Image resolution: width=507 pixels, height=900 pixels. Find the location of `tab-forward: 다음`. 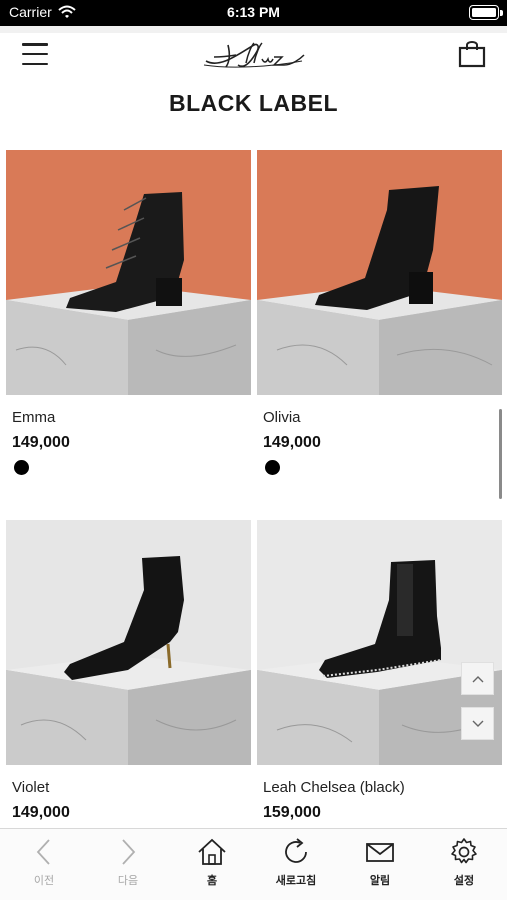

tab-forward: 다음 is located at coordinates (128, 864).